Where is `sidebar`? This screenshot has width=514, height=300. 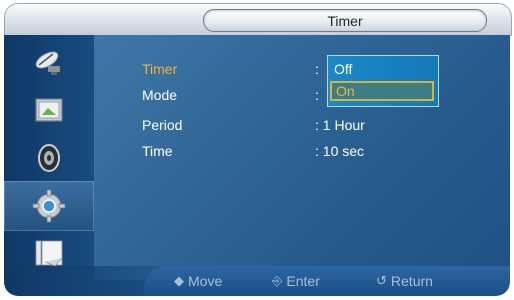
sidebar is located at coordinates (49, 157).